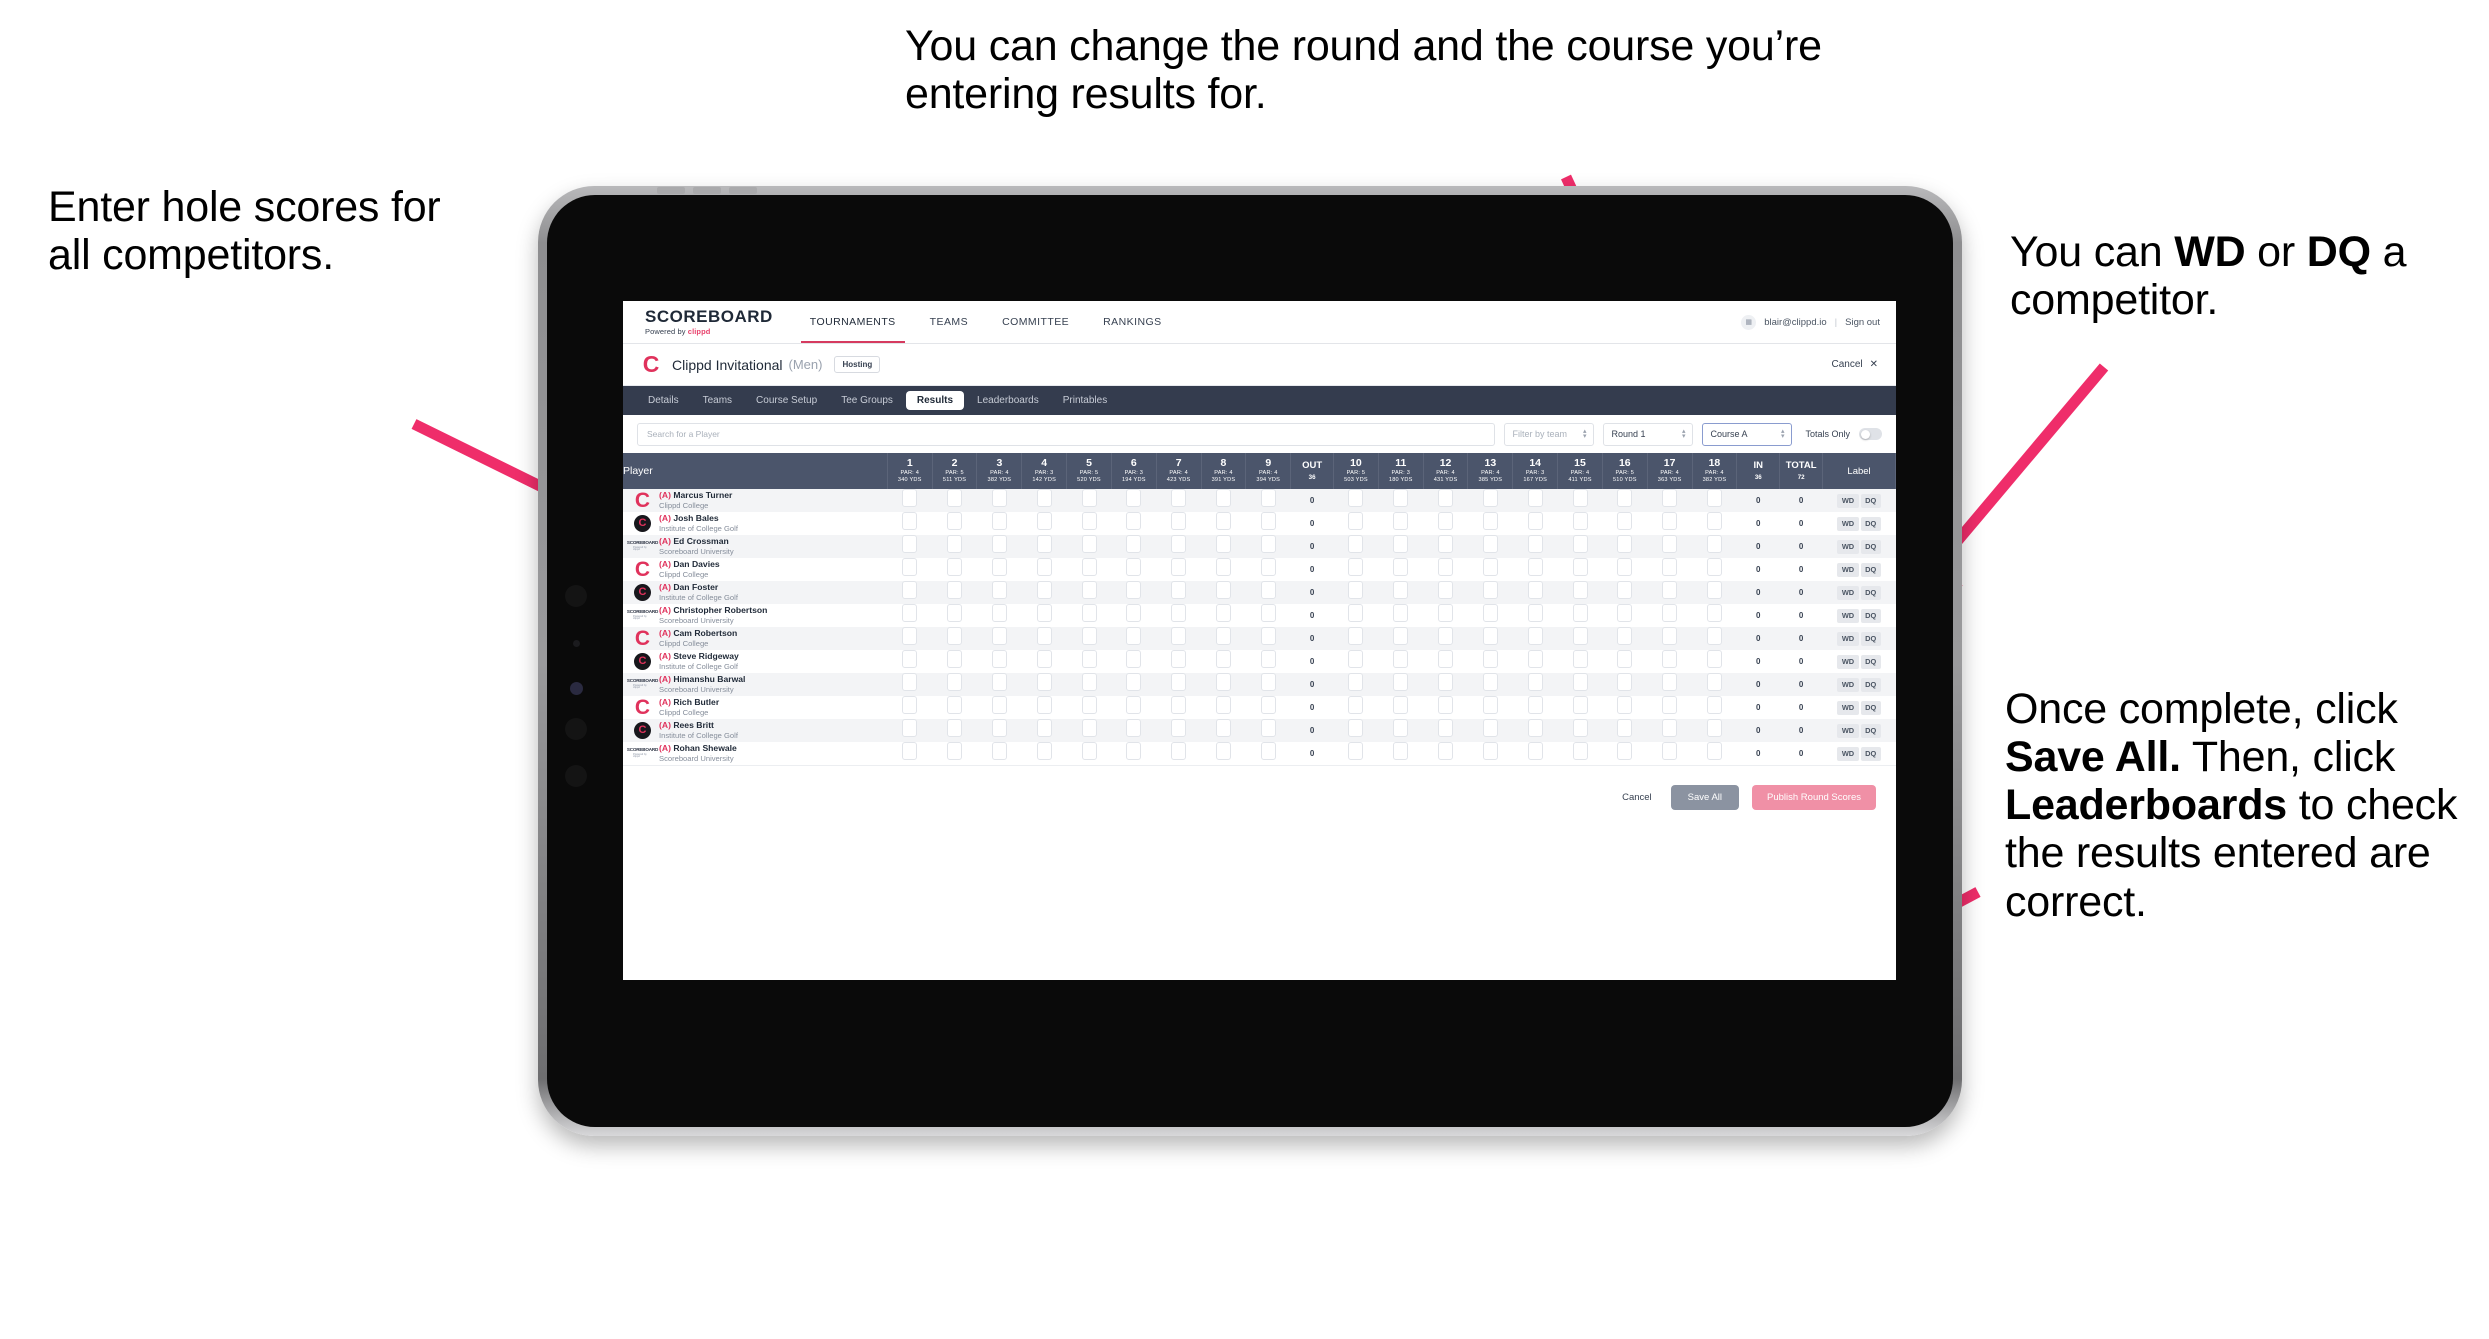 This screenshot has width=2489, height=1339. What do you see at coordinates (1854, 364) in the screenshot?
I see `cancel-tournament-button: Cancel ✕` at bounding box center [1854, 364].